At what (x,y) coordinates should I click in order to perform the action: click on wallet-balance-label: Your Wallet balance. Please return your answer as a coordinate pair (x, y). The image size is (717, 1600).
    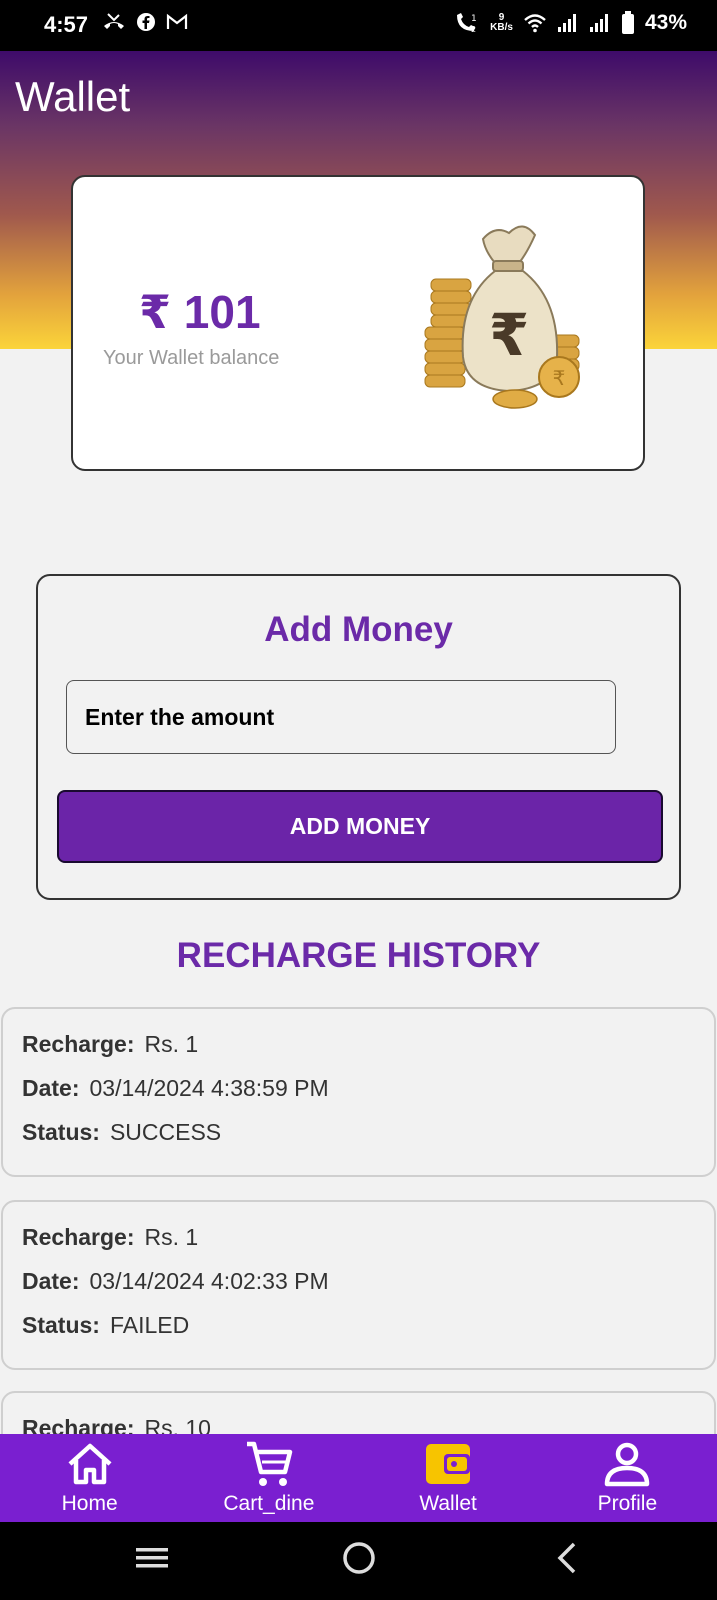
    Looking at the image, I should click on (191, 358).